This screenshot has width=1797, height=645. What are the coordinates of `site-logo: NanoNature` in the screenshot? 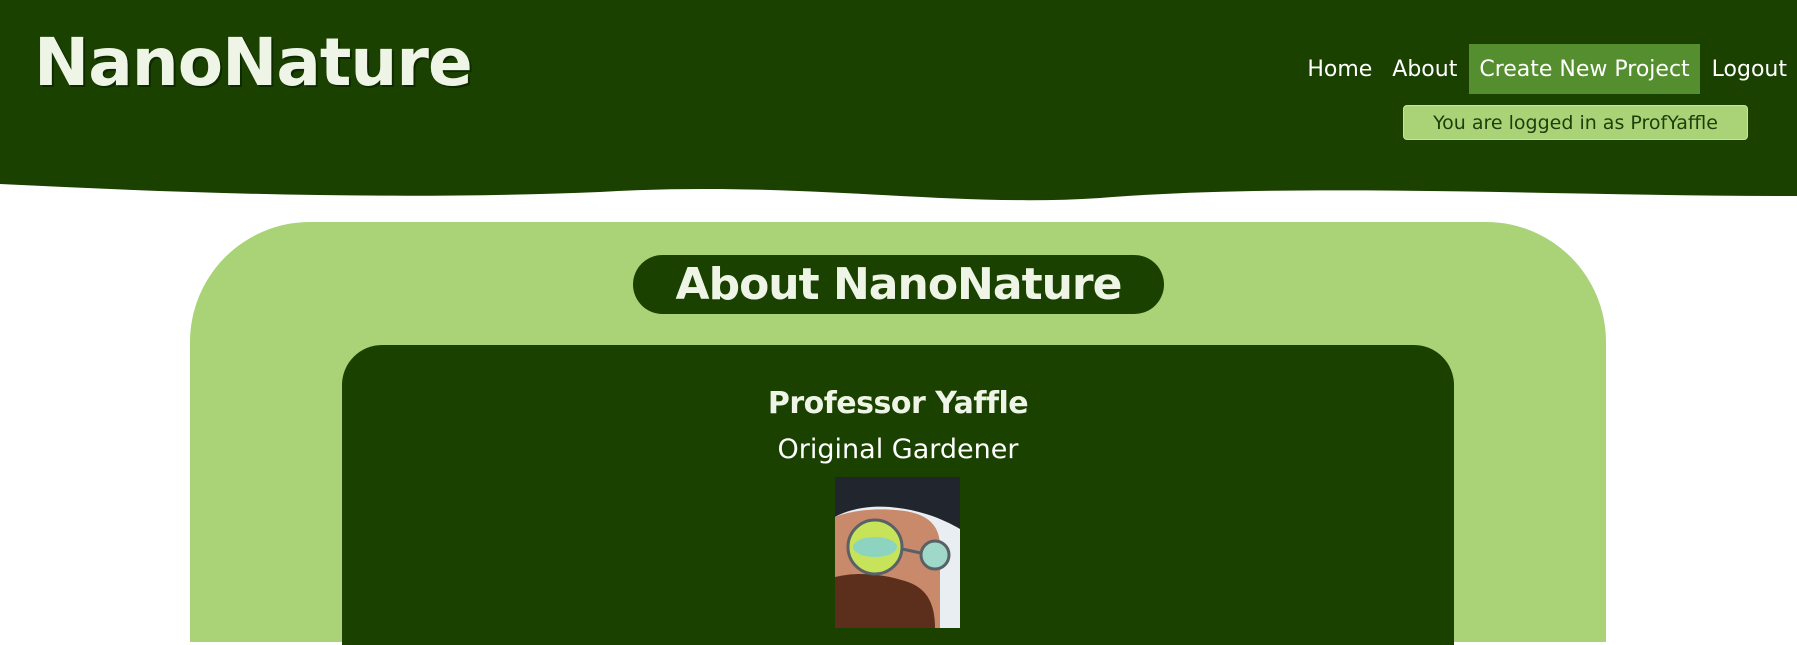 It's located at (253, 63).